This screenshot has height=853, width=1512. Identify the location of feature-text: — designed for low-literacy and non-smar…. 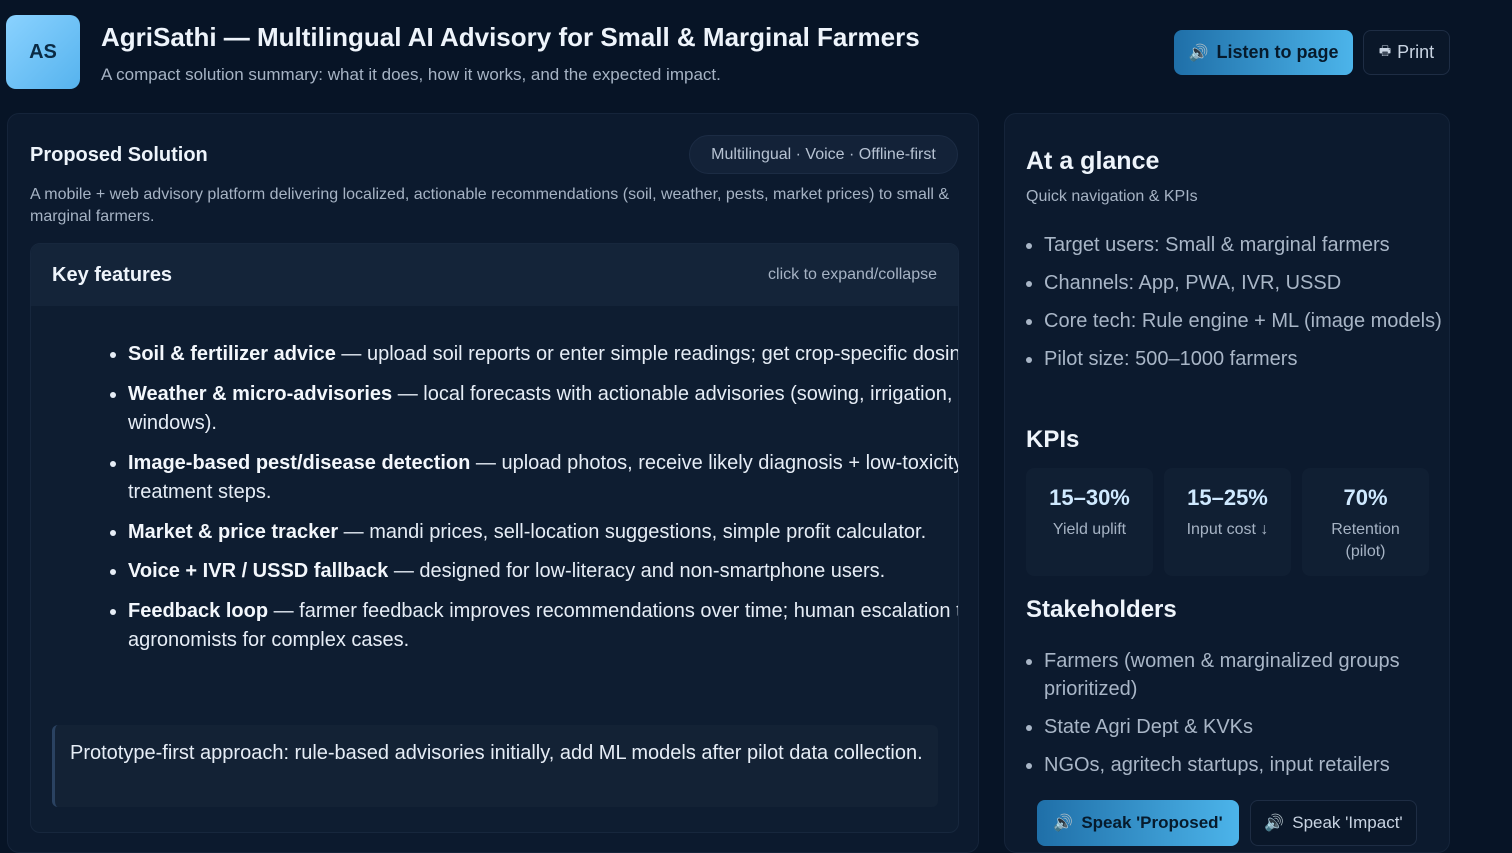
(637, 571).